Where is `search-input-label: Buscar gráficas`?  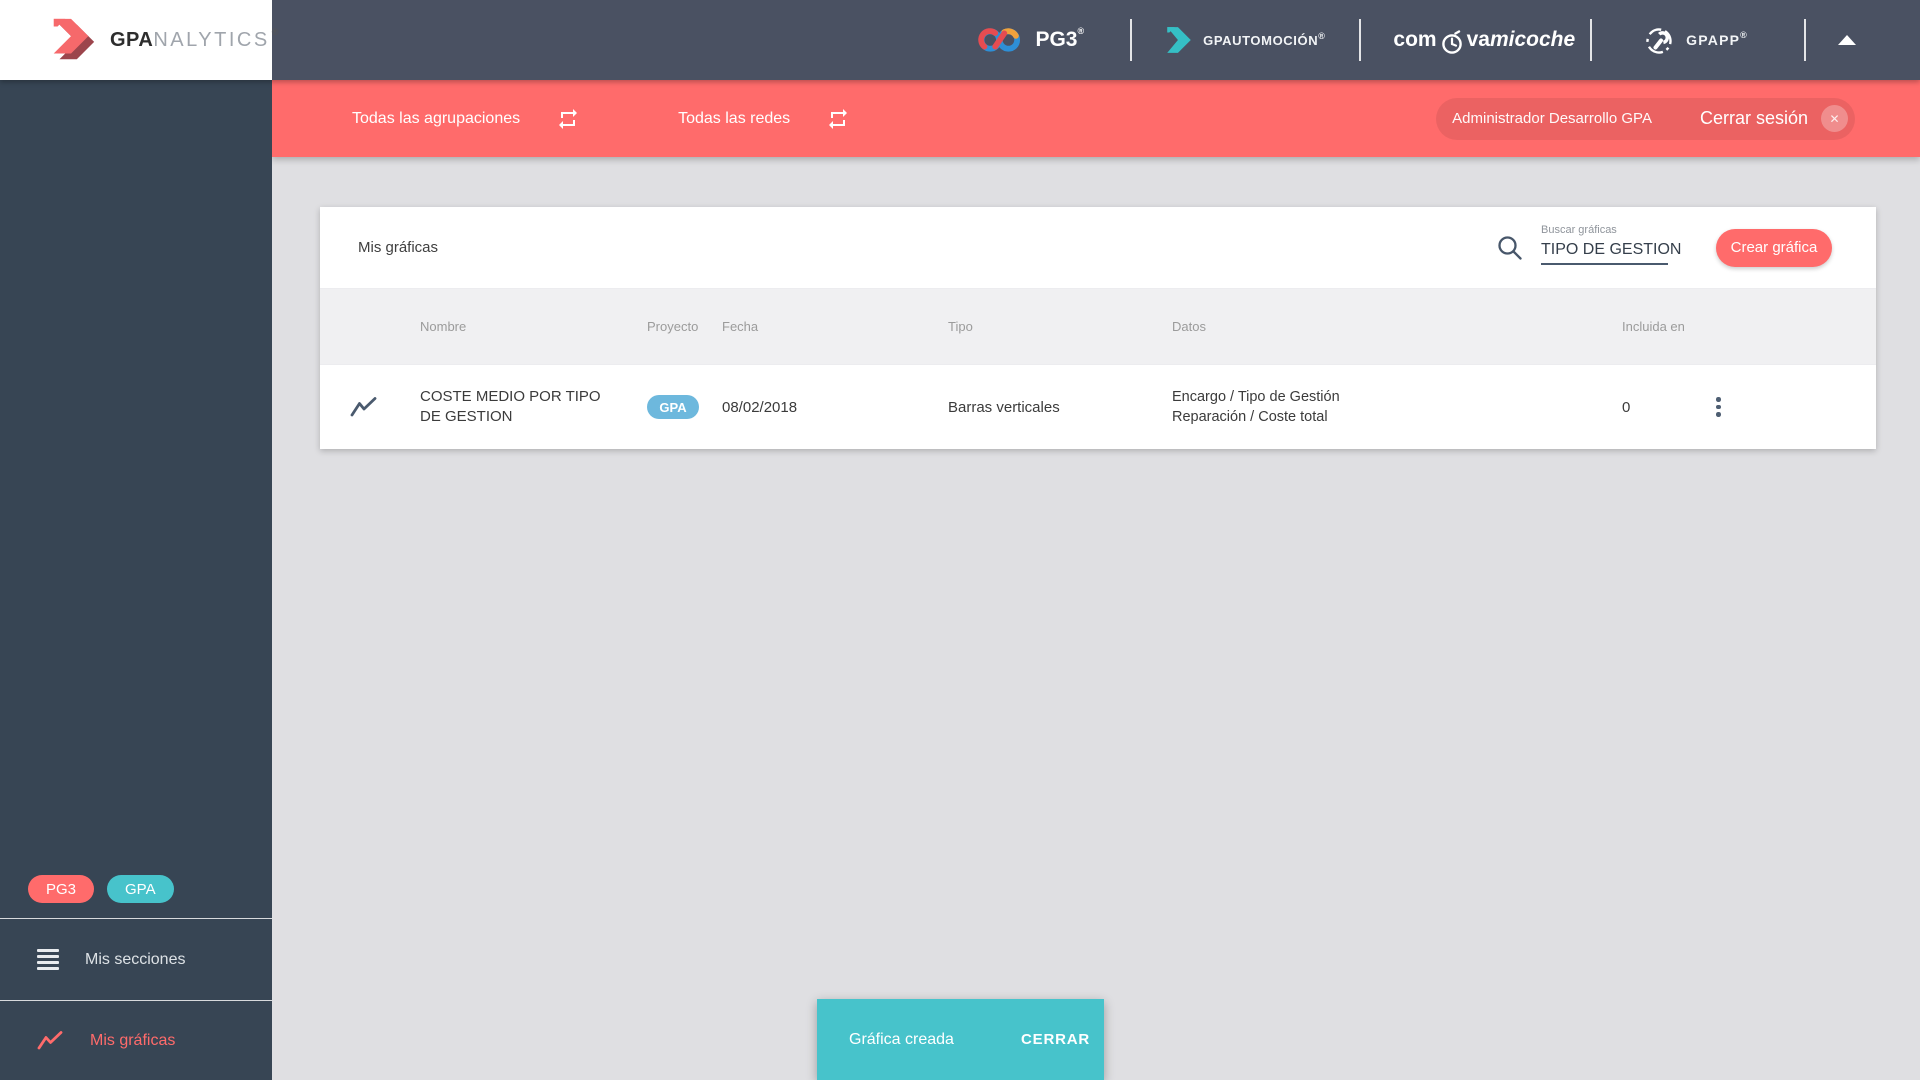 search-input-label: Buscar gráficas is located at coordinates (1579, 230).